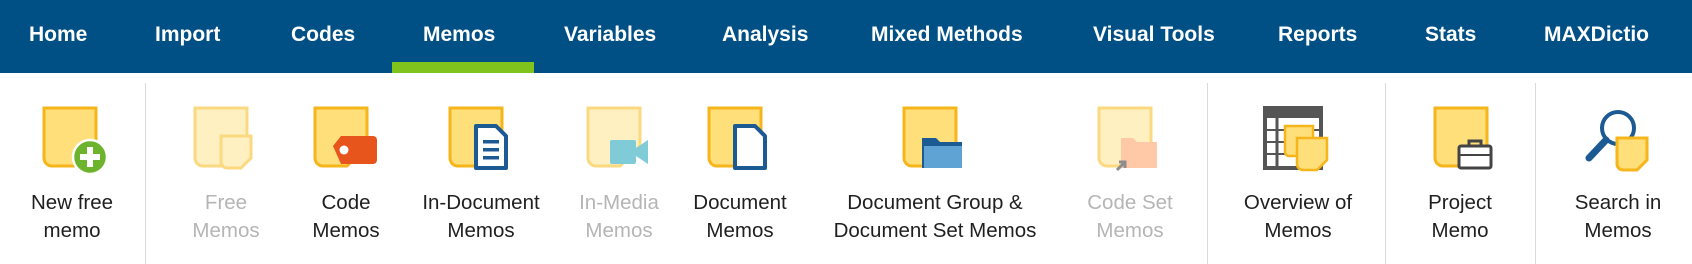 The width and height of the screenshot is (1692, 264). I want to click on tab-analysis: Analysis, so click(765, 36).